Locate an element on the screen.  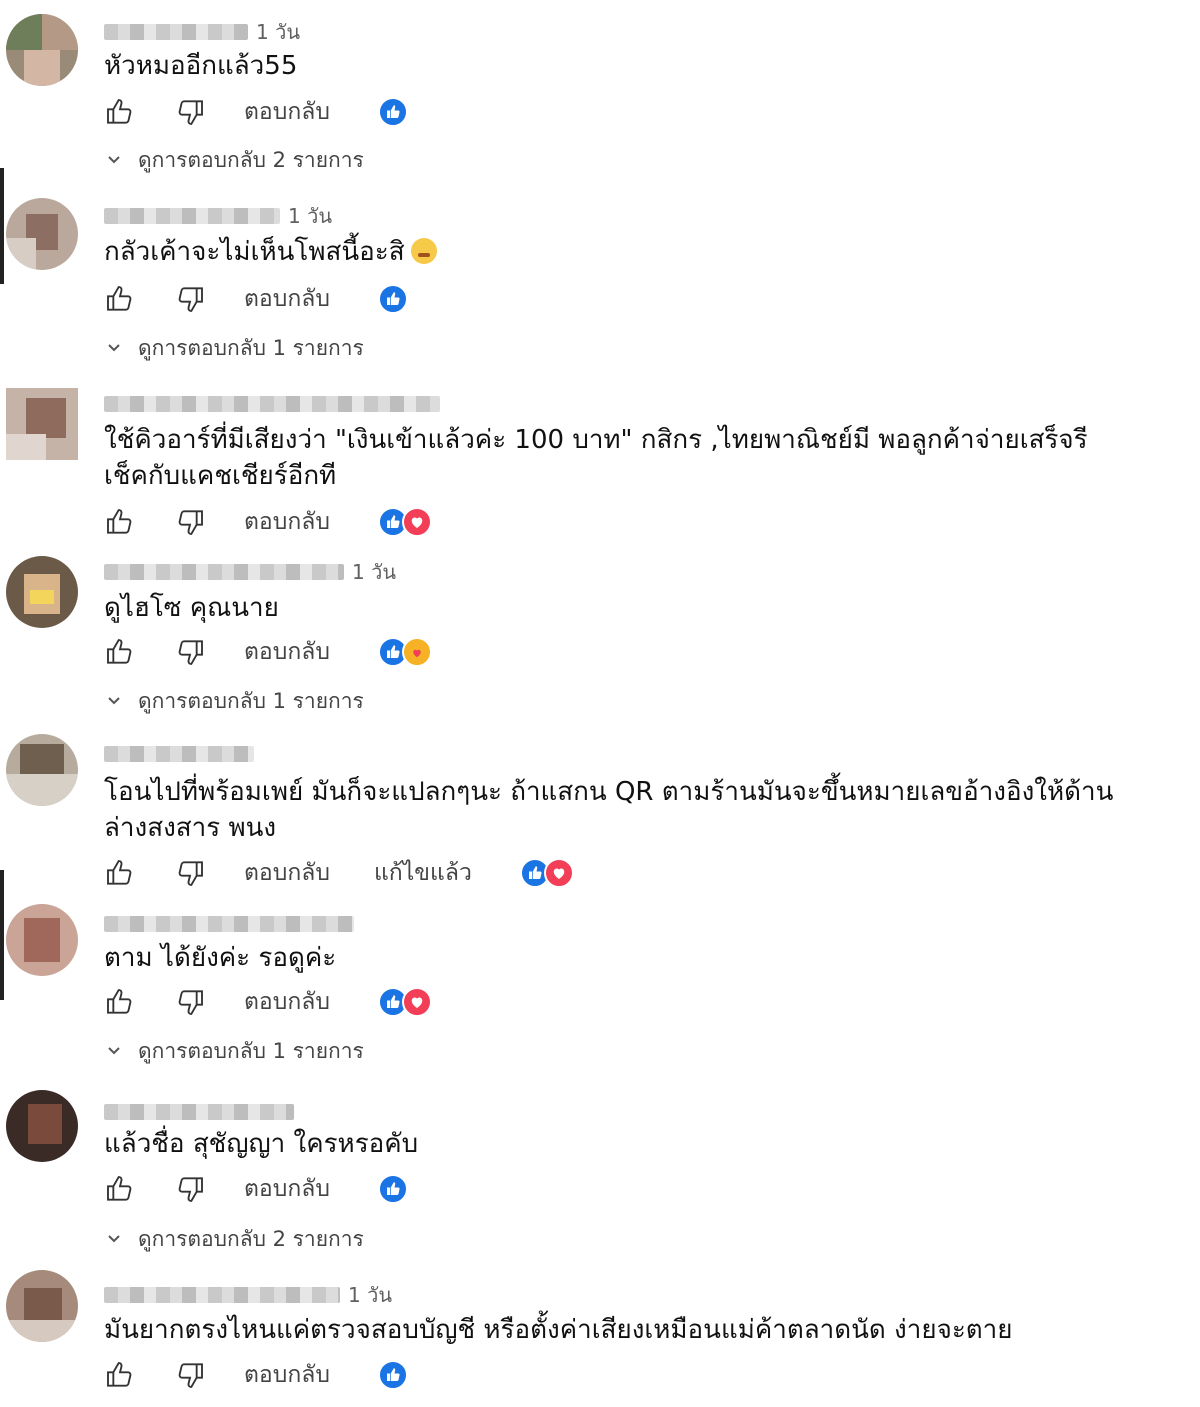
care-icon is located at coordinates (416, 652).